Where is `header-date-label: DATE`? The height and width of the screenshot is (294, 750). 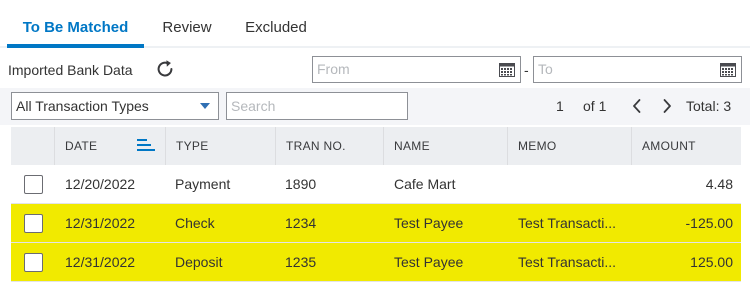 header-date-label: DATE is located at coordinates (81, 146).